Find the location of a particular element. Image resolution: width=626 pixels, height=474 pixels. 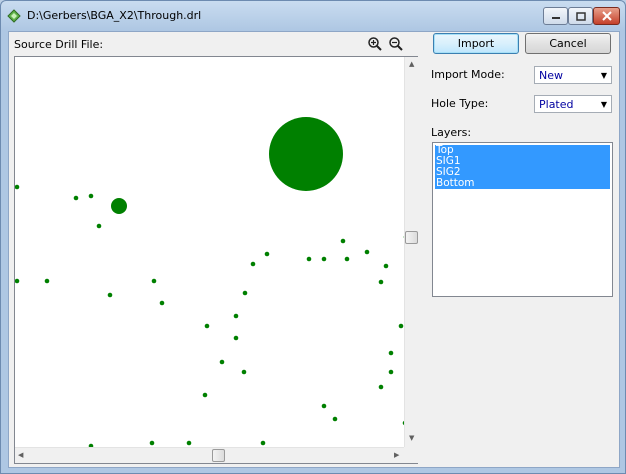

close-button is located at coordinates (606, 16).